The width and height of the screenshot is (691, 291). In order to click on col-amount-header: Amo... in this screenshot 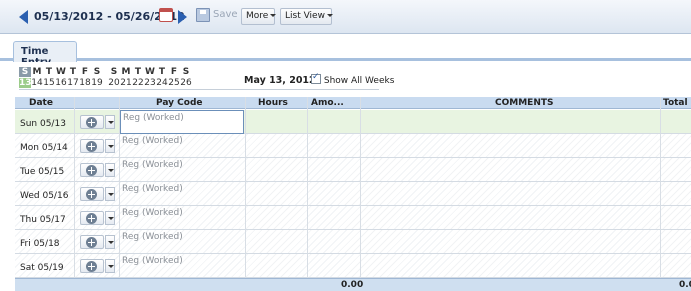, I will do `click(327, 103)`.